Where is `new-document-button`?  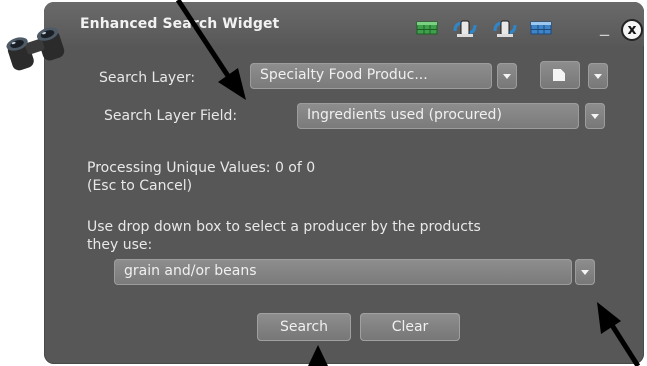
new-document-button is located at coordinates (560, 75).